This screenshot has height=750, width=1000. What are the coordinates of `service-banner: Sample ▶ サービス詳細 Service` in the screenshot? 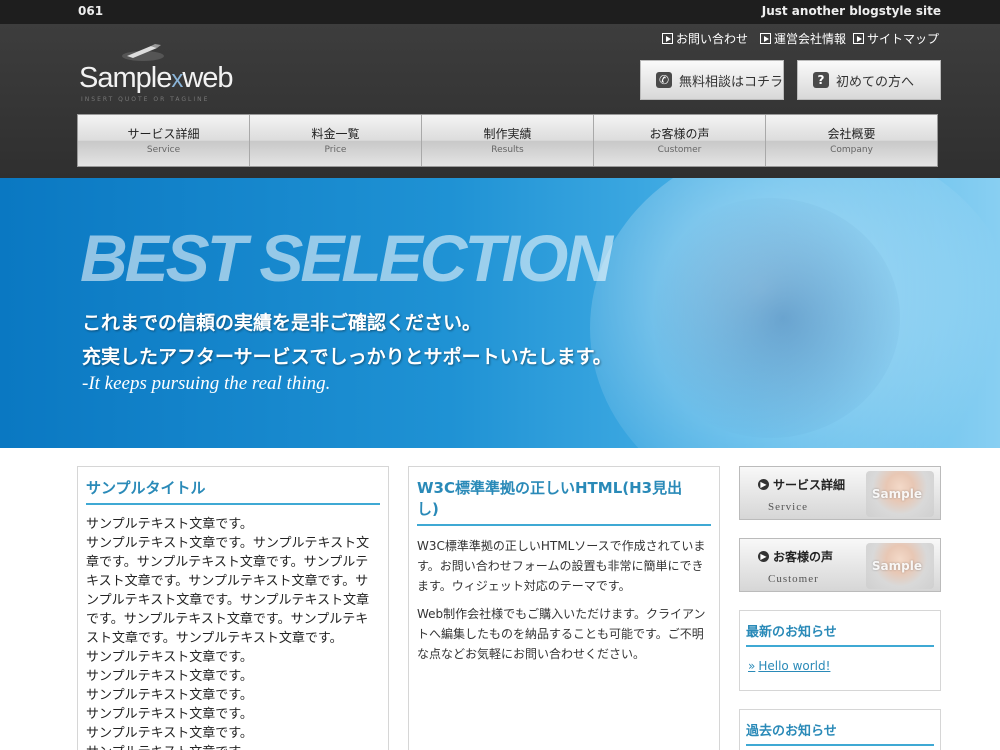 It's located at (840, 493).